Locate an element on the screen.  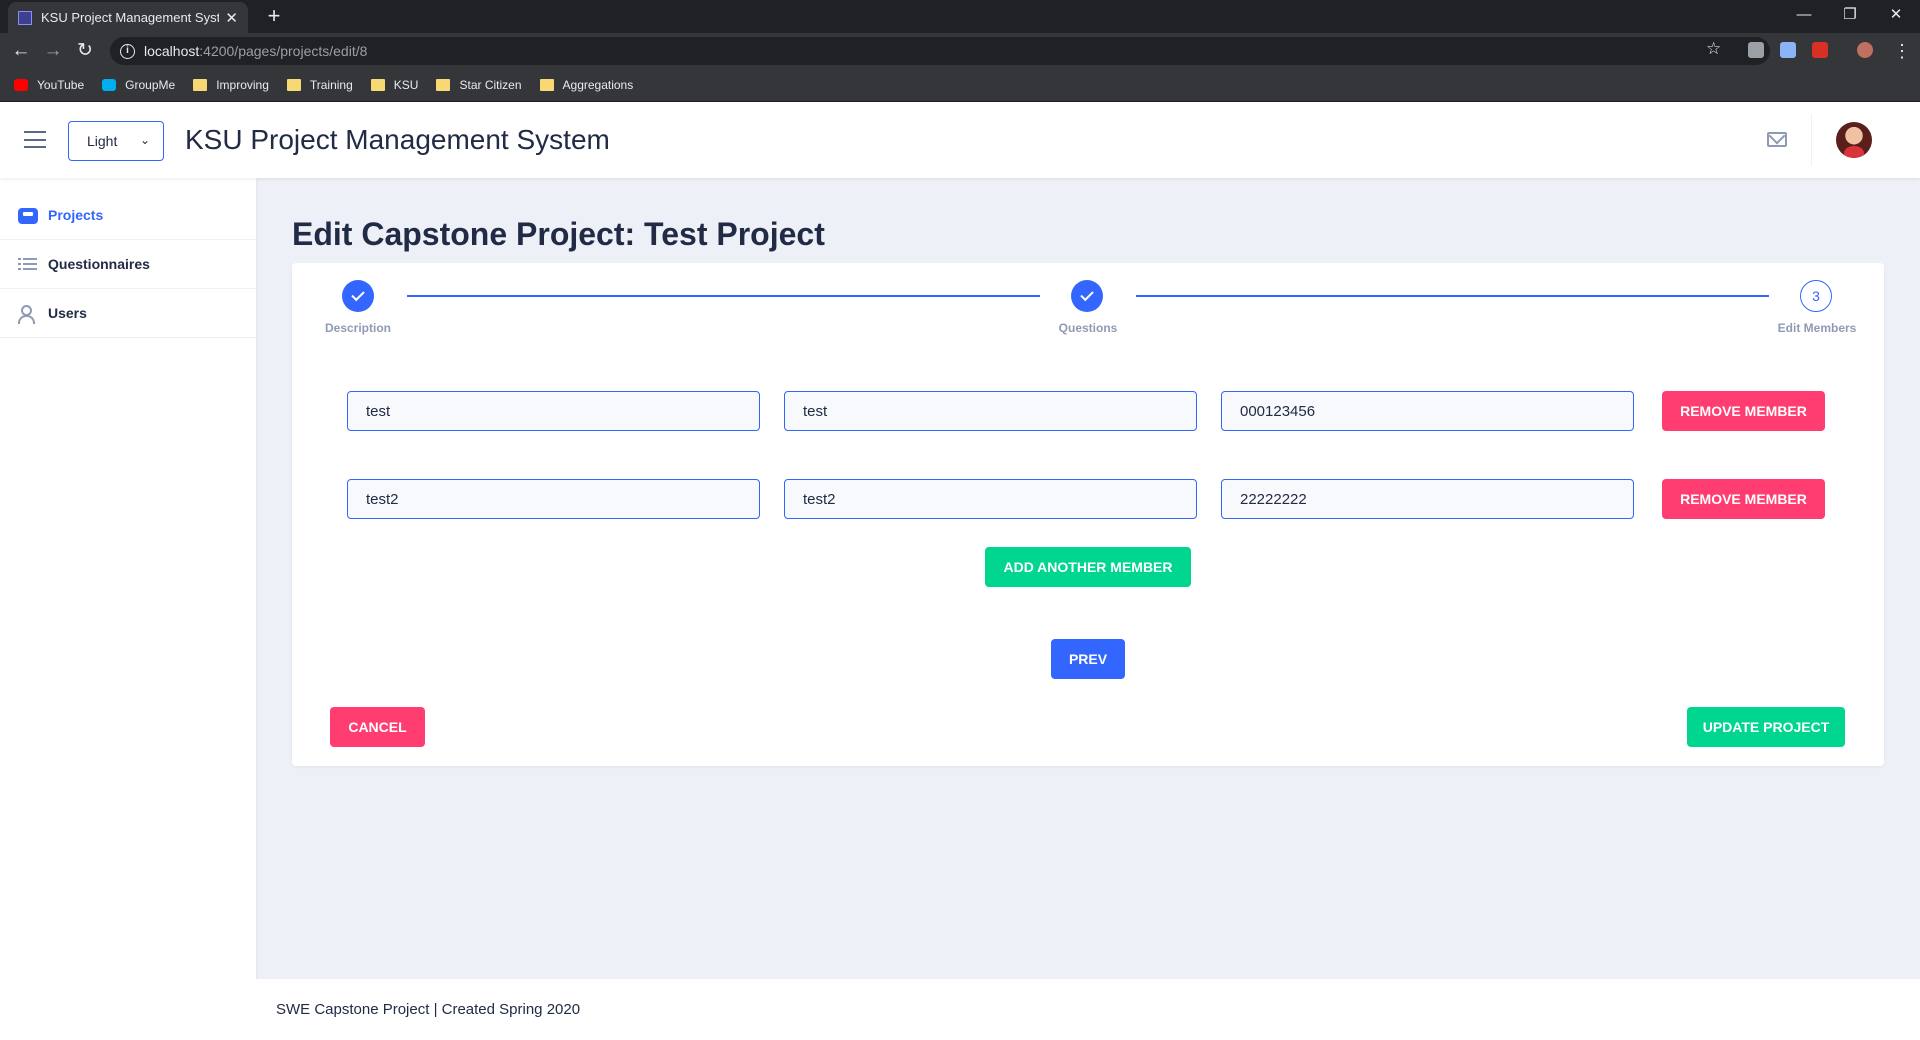
url-path: :4200/pages/projects/edit/8 is located at coordinates (283, 51).